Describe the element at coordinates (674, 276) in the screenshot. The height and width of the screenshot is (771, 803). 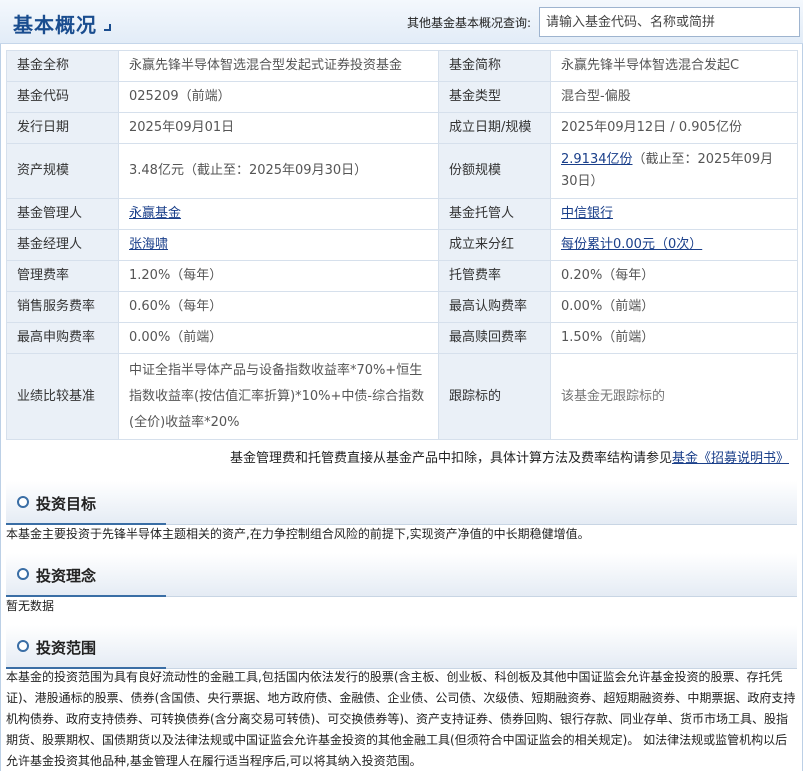
I see `custody-fee-value: 0.20%（每年）` at that location.